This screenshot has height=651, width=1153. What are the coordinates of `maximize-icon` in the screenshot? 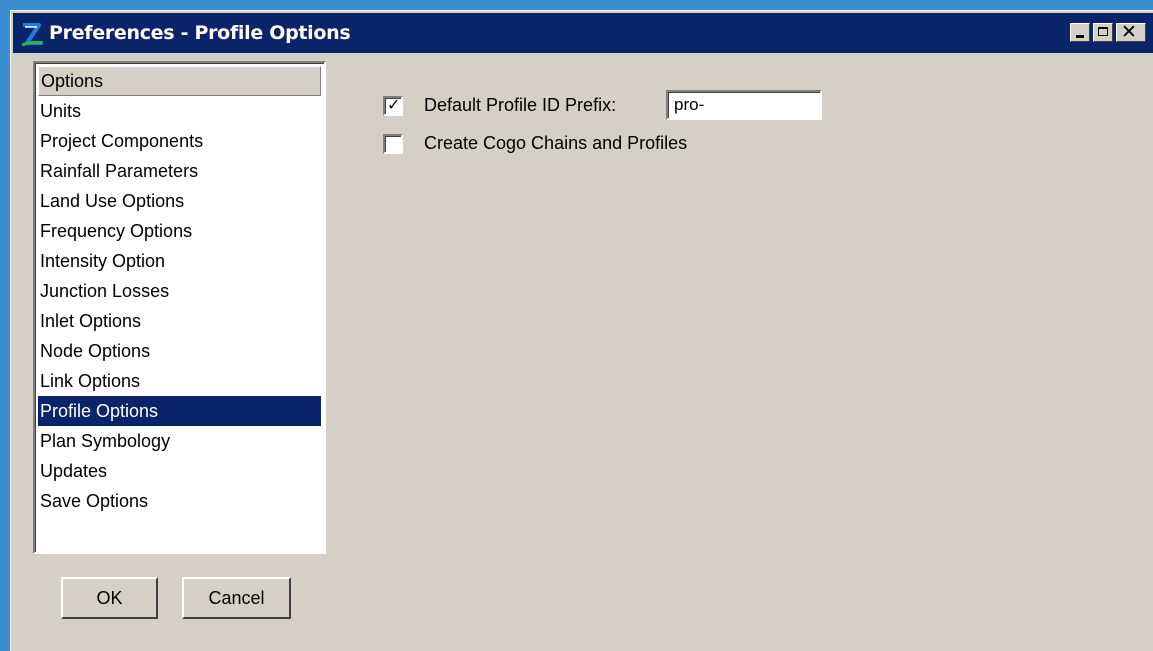 It's located at (1103, 31).